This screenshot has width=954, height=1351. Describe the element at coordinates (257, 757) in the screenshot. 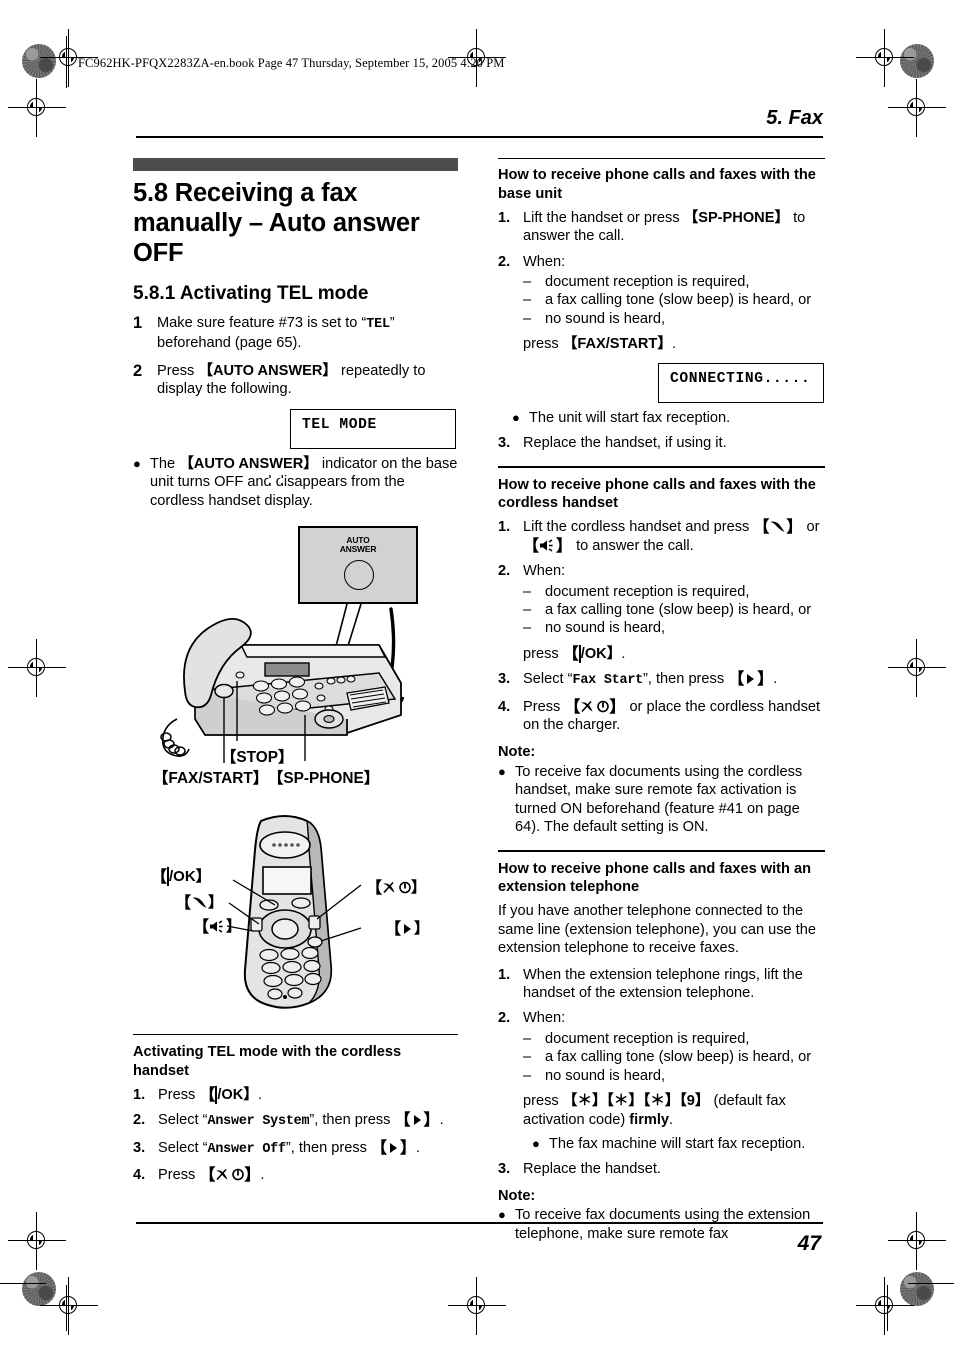

I see `label-stop-key: 【STOP】` at that location.